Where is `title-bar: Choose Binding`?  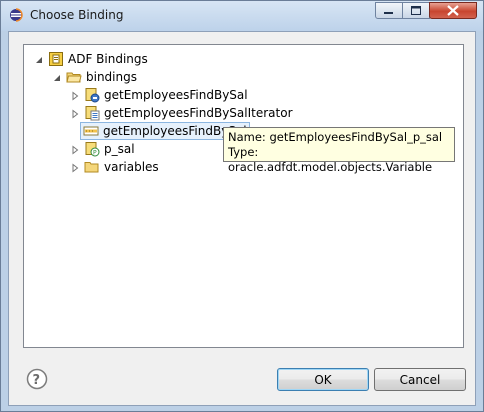 title-bar: Choose Binding is located at coordinates (242, 16).